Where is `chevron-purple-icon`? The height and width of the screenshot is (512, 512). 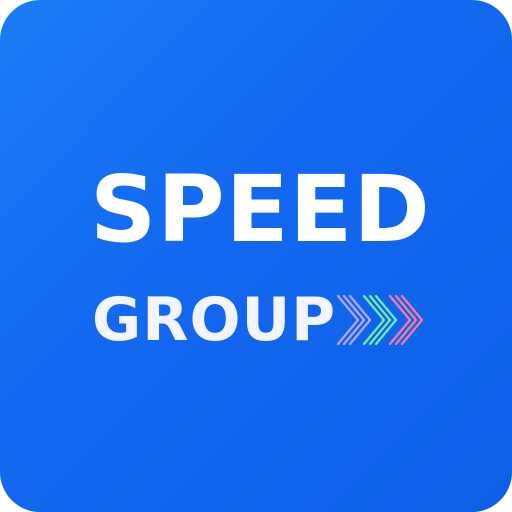
chevron-purple-icon is located at coordinates (354, 320).